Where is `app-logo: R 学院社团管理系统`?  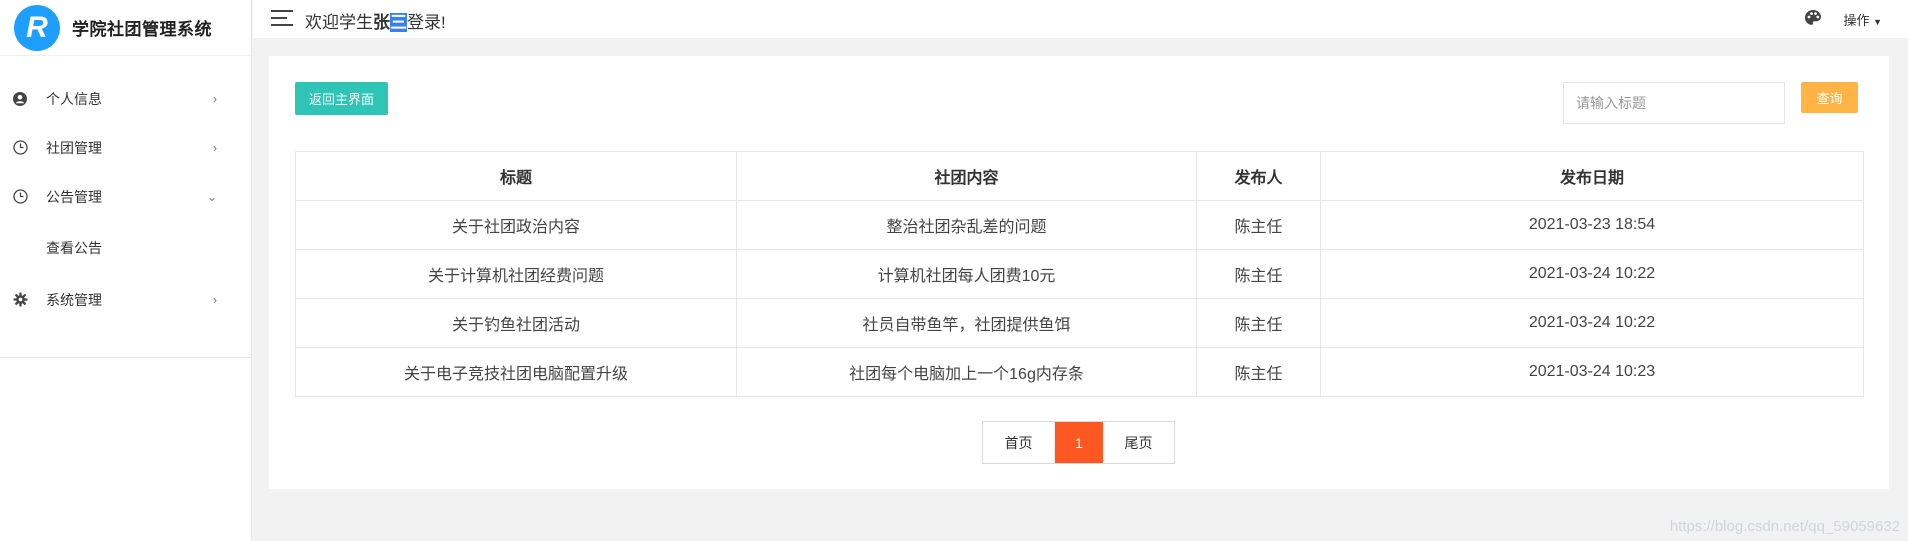 app-logo: R 学院社团管理系统 is located at coordinates (125, 28).